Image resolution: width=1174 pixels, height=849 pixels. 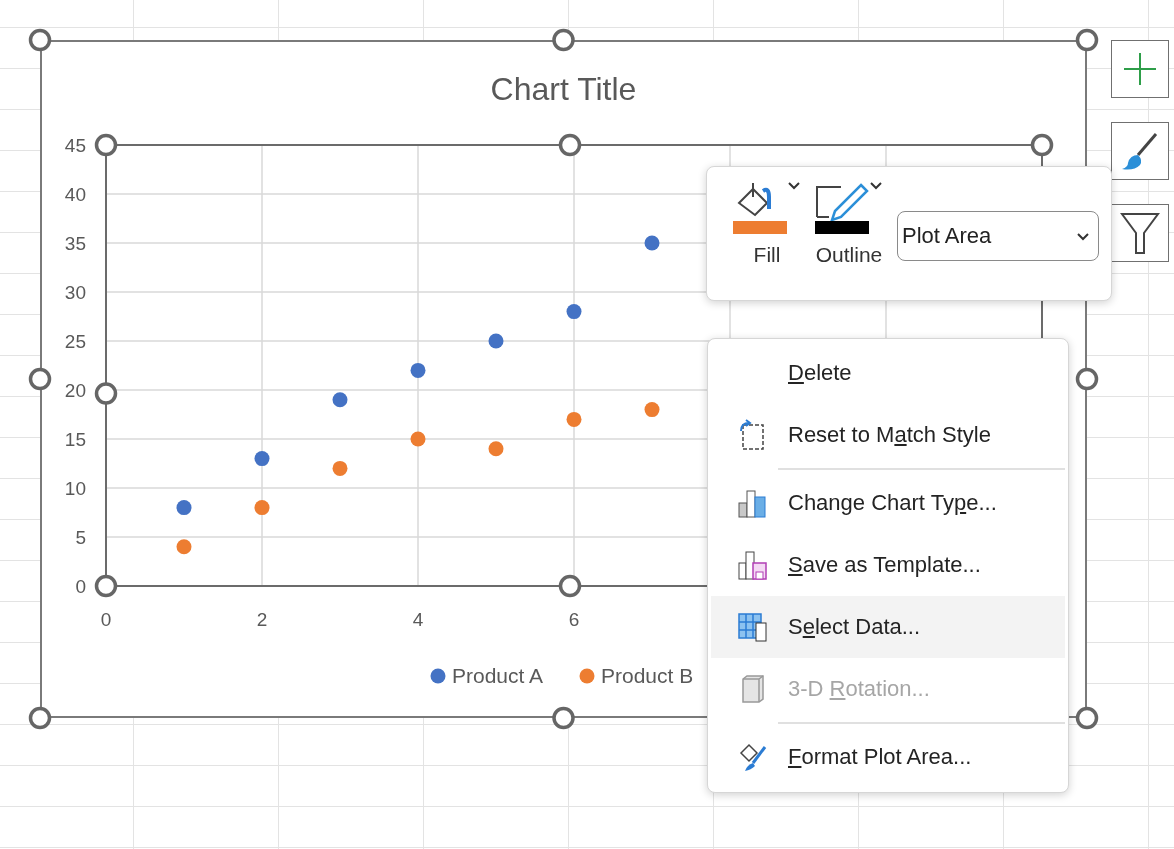 What do you see at coordinates (80, 537) in the screenshot?
I see `axis-tick-label: 5` at bounding box center [80, 537].